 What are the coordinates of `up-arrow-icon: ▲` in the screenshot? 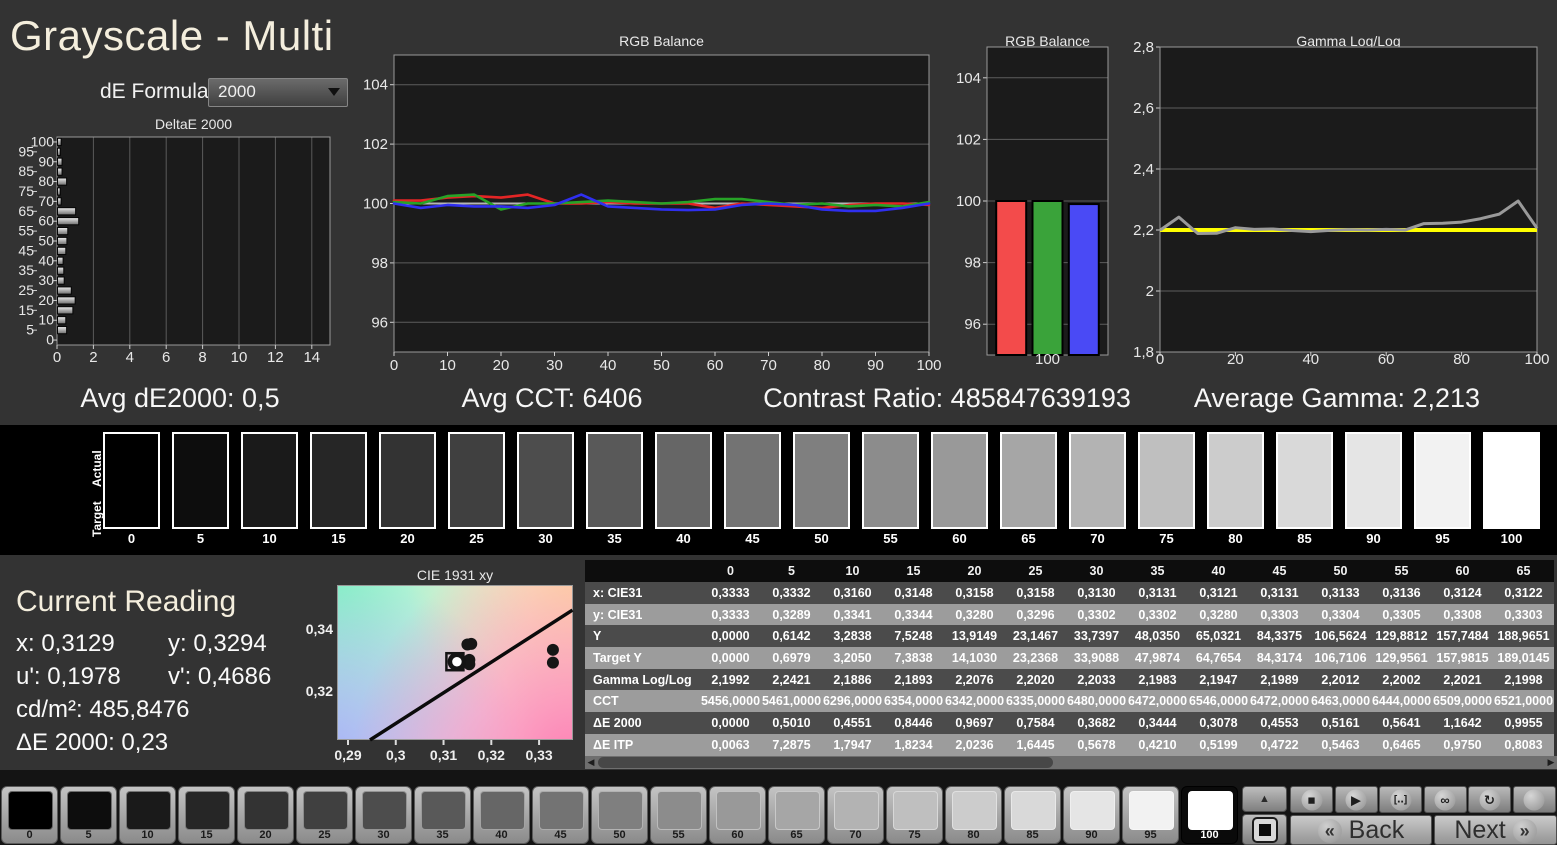 It's located at (1264, 799).